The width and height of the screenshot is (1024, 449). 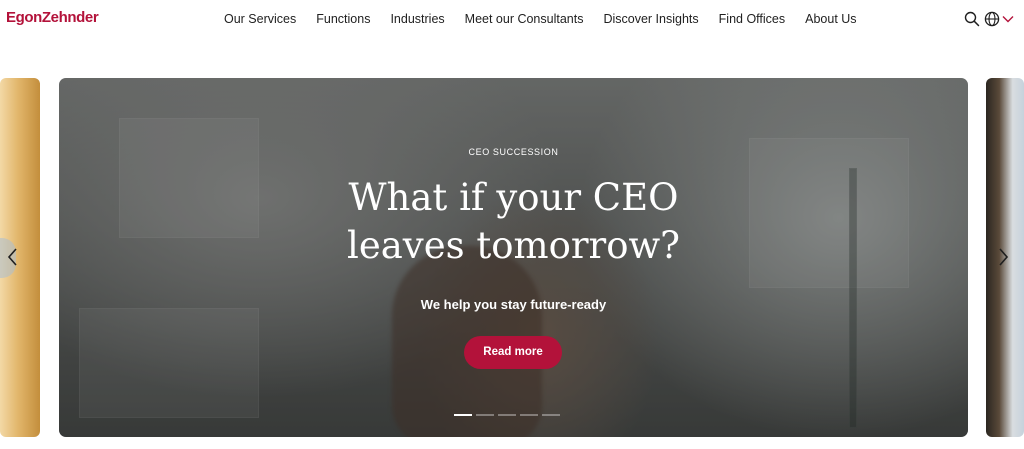 What do you see at coordinates (1008, 19) in the screenshot?
I see `chevron-down-icon` at bounding box center [1008, 19].